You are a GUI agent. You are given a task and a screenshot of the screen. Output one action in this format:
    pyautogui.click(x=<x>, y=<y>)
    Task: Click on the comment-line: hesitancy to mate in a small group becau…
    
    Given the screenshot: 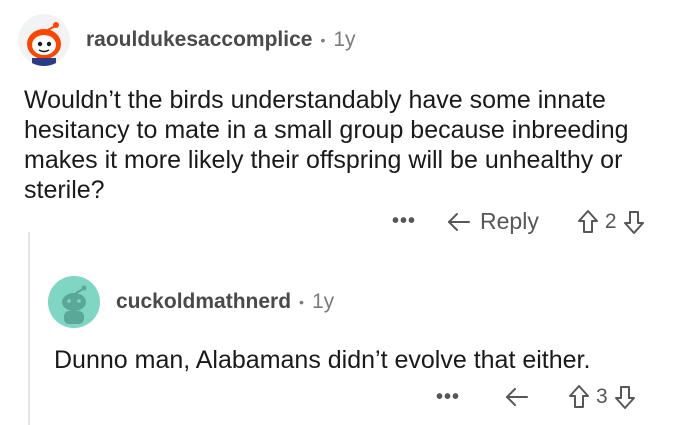 What is the action you would take?
    pyautogui.click(x=326, y=130)
    